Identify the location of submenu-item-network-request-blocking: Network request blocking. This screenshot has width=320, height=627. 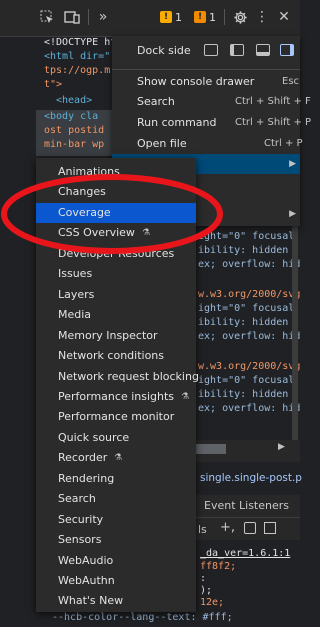
(117, 377).